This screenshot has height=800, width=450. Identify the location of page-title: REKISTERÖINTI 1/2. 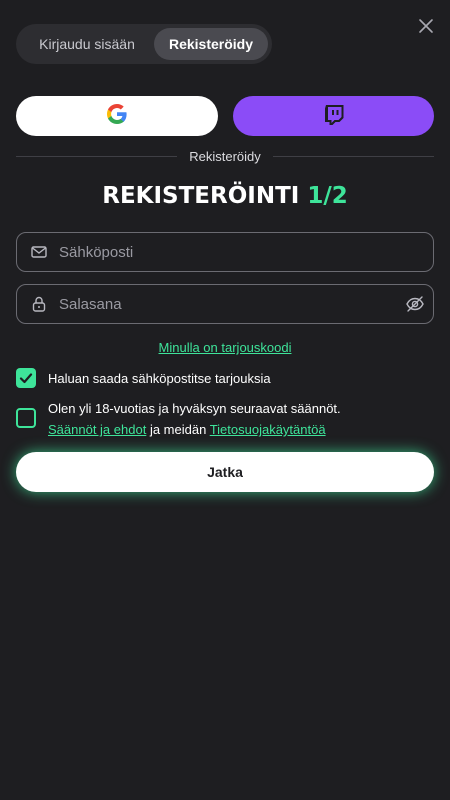
(225, 196).